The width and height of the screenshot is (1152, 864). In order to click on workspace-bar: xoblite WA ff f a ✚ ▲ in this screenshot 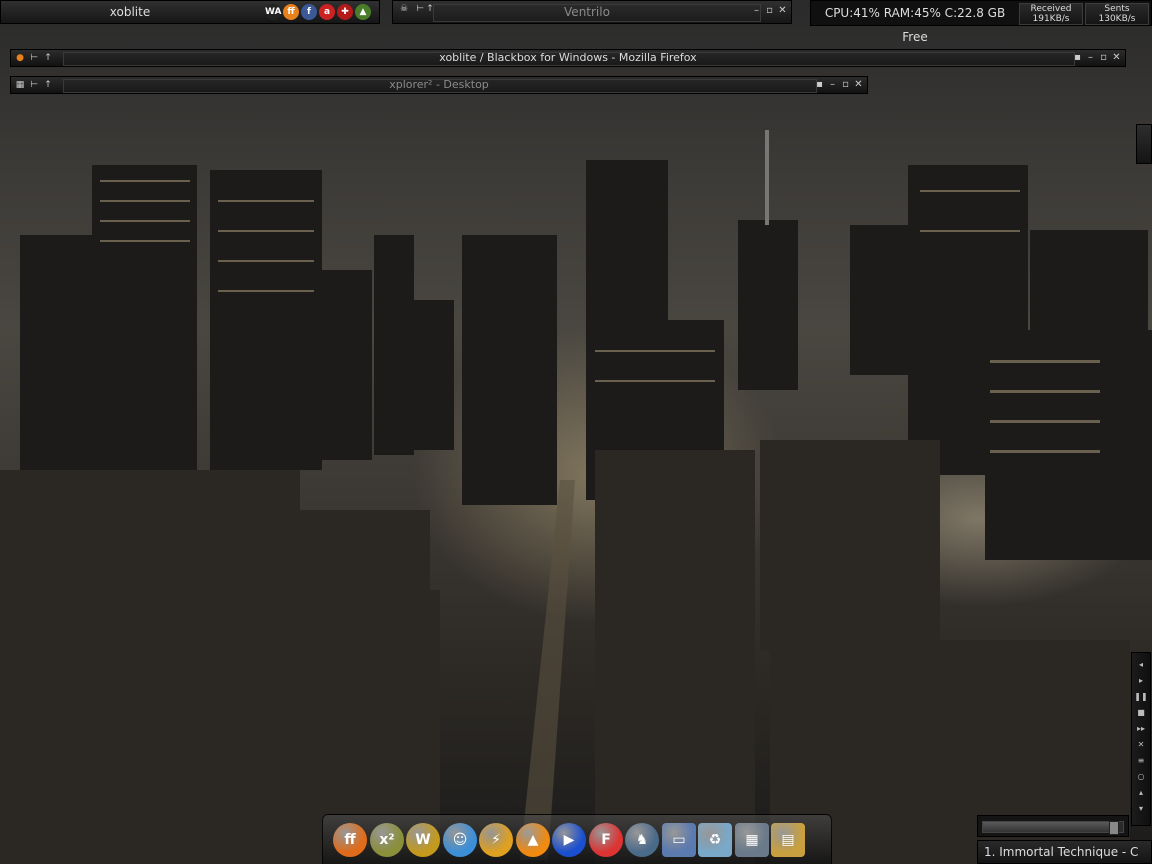, I will do `click(190, 12)`.